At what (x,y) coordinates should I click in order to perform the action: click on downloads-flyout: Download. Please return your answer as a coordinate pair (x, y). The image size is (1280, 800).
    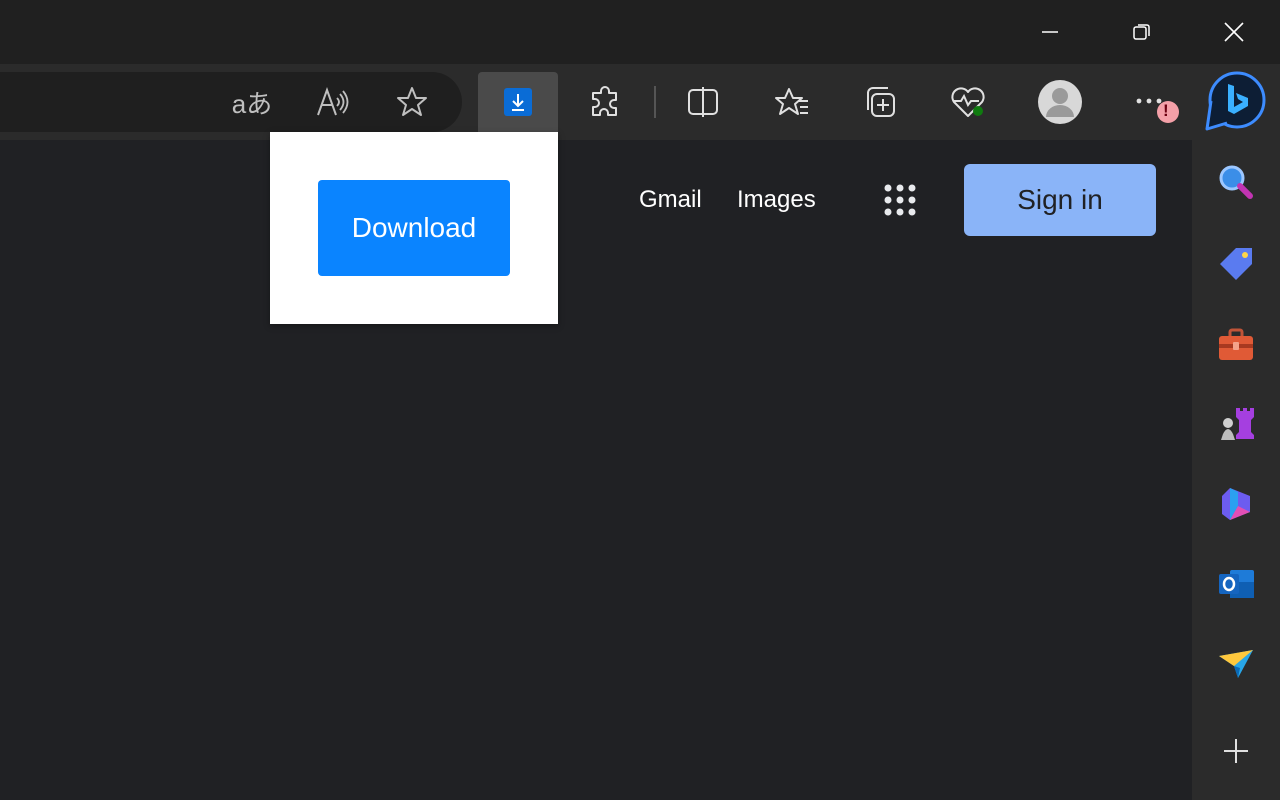
    Looking at the image, I should click on (414, 228).